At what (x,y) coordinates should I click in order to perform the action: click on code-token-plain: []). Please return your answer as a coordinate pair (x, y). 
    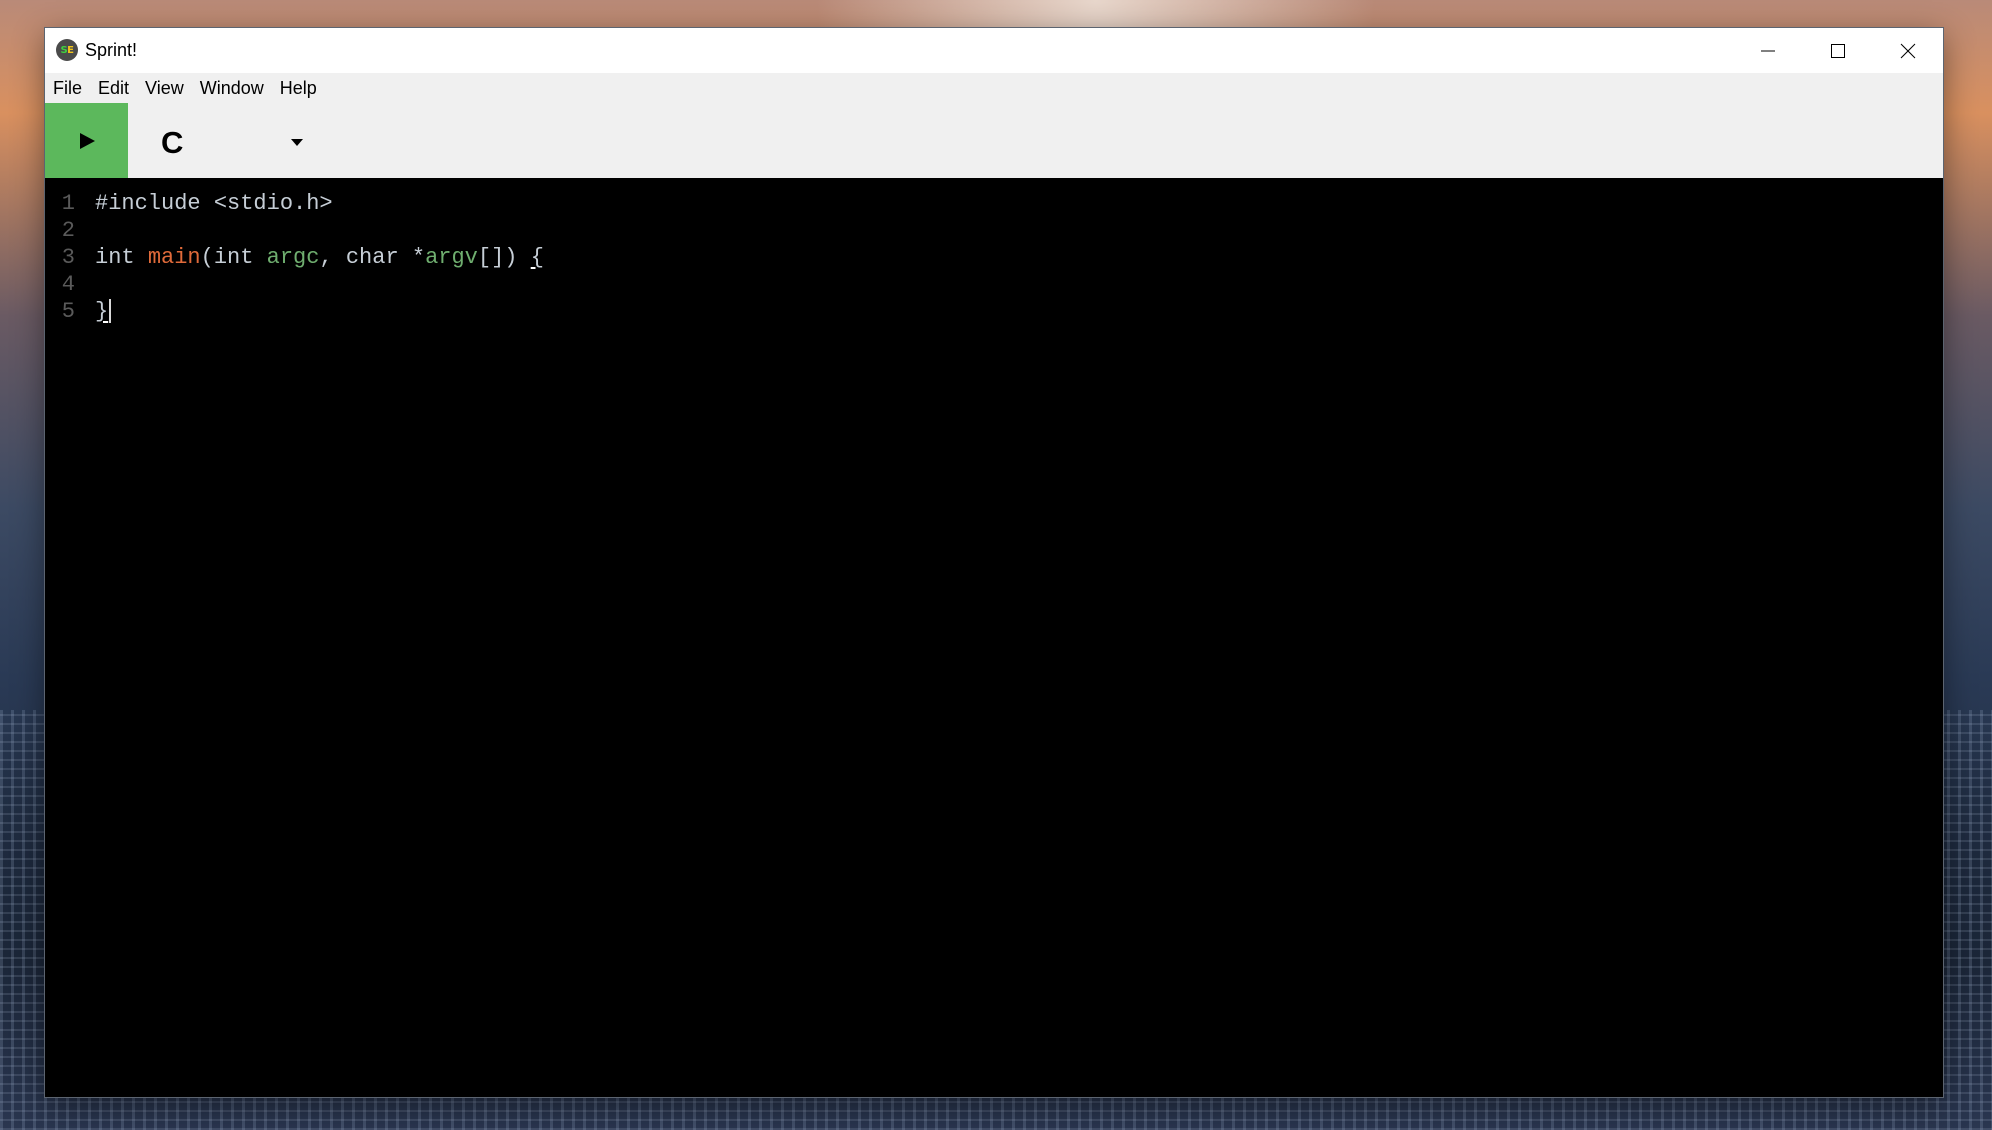
    Looking at the image, I should click on (504, 257).